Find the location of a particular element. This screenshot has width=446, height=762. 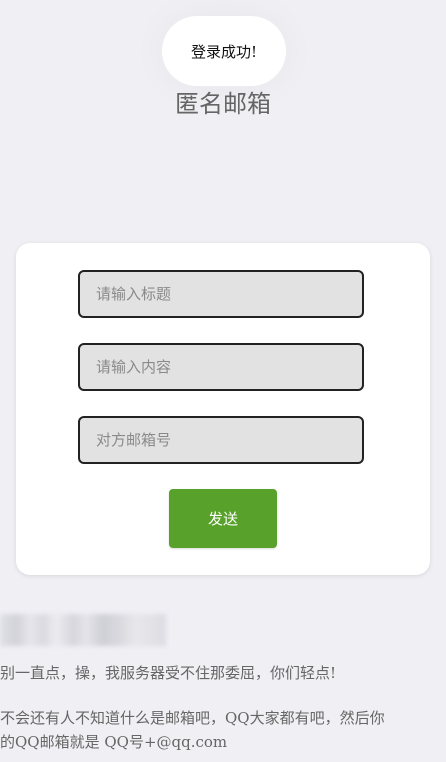

help-note-line-1: 不会还有人不知道什么是邮箱吧，QQ大家都有吧，然后你 is located at coordinates (192, 718).